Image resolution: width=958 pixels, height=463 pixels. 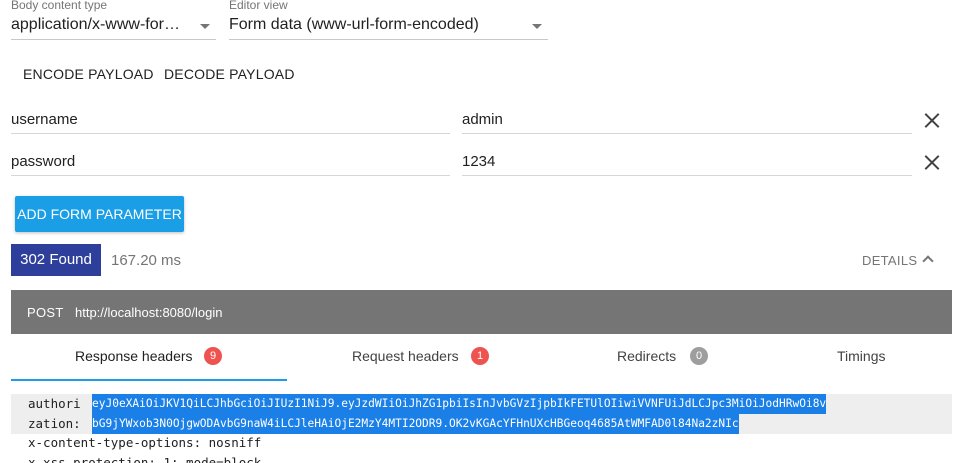 I want to click on header-row: x-xss-protection: 1; mode=block, so click(x=145, y=459).